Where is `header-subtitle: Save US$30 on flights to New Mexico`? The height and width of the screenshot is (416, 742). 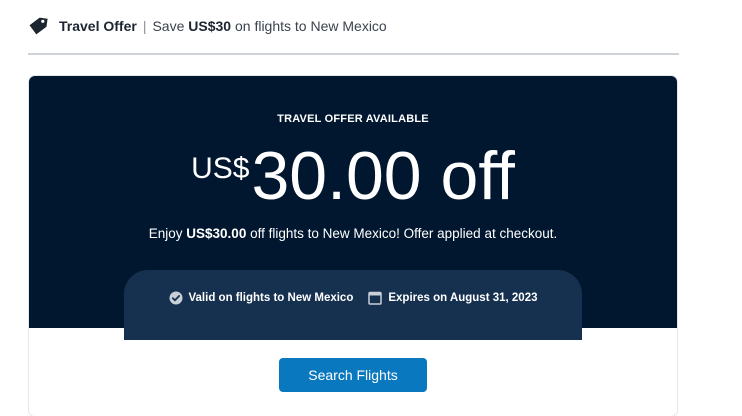 header-subtitle: Save US$30 on flights to New Mexico is located at coordinates (269, 26).